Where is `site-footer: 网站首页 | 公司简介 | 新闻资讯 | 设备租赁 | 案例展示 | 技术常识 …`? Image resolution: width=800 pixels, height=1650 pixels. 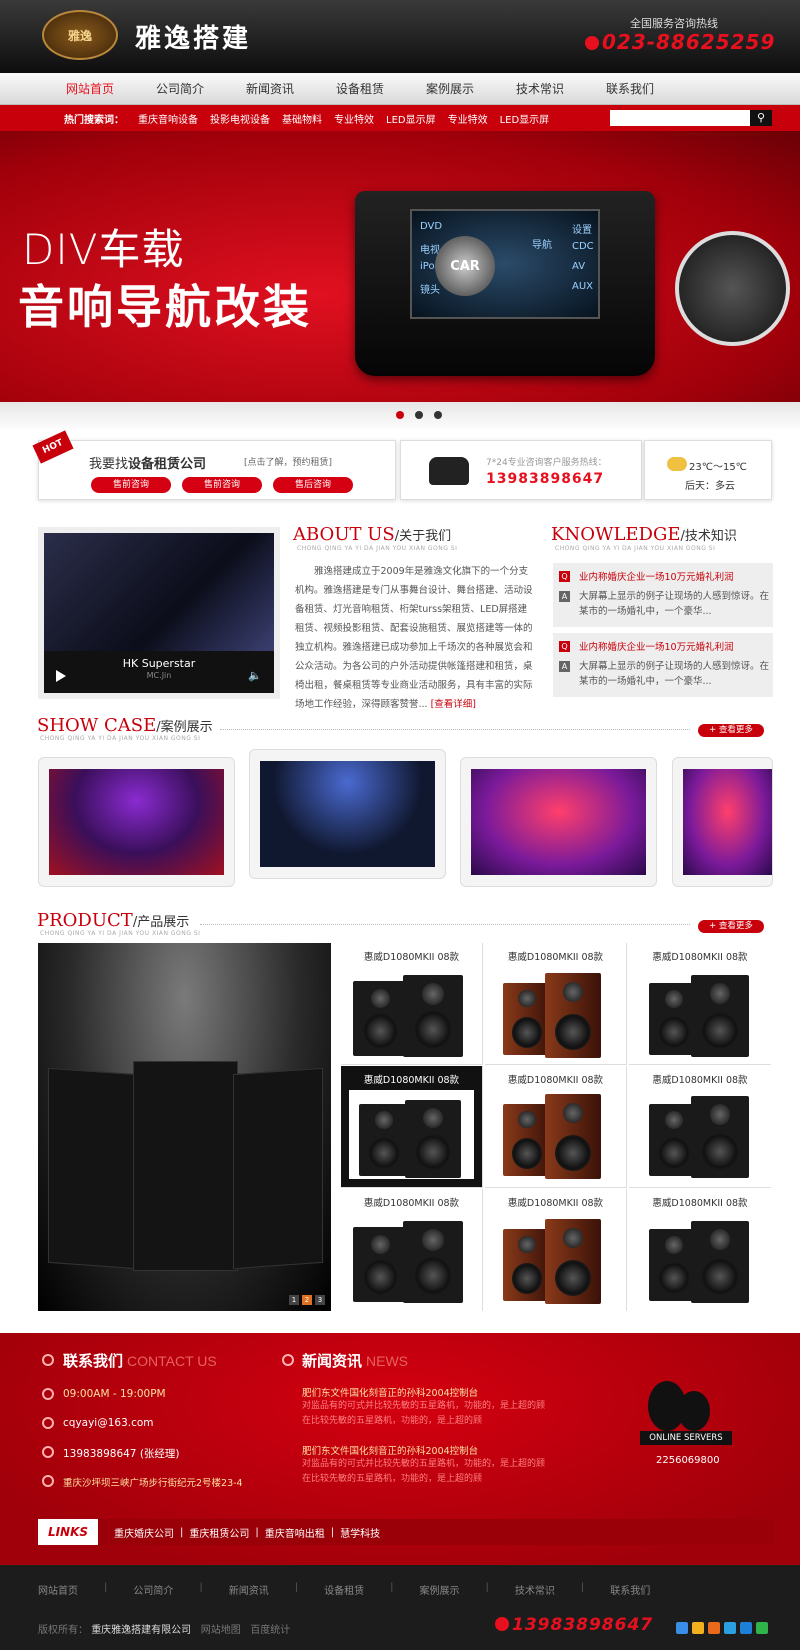 site-footer: 网站首页 | 公司简介 | 新闻资讯 | 设备租赁 | 案例展示 | 技术常识 … is located at coordinates (400, 1607).